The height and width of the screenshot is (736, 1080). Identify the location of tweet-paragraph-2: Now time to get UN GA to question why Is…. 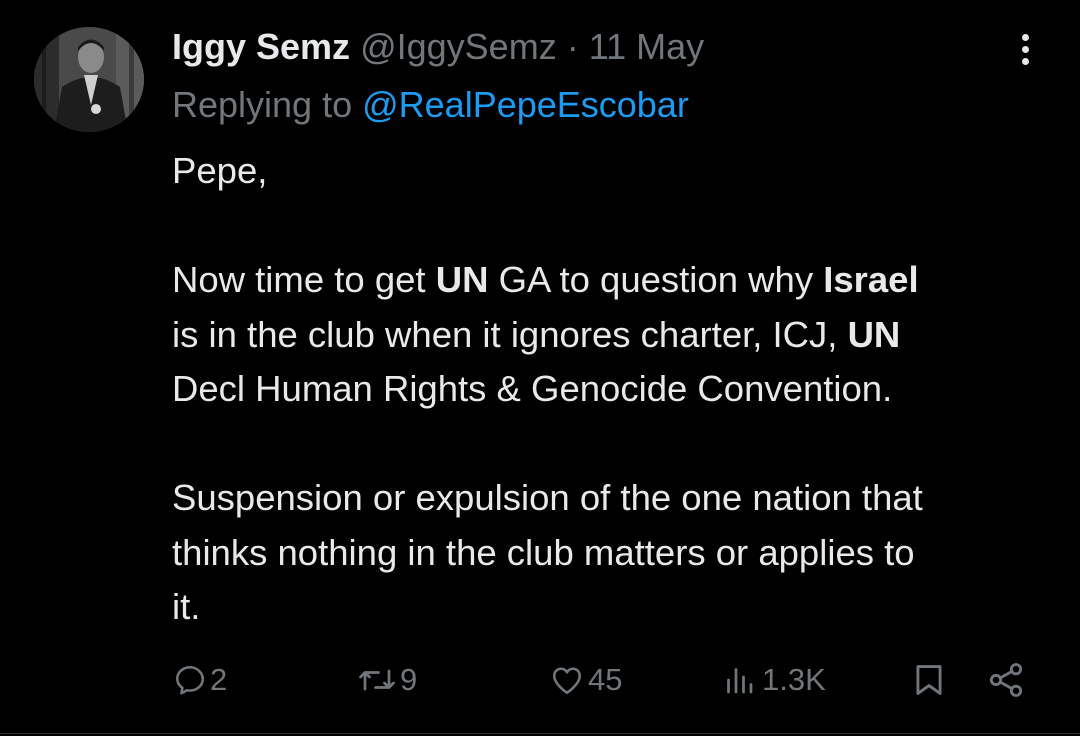
(545, 334).